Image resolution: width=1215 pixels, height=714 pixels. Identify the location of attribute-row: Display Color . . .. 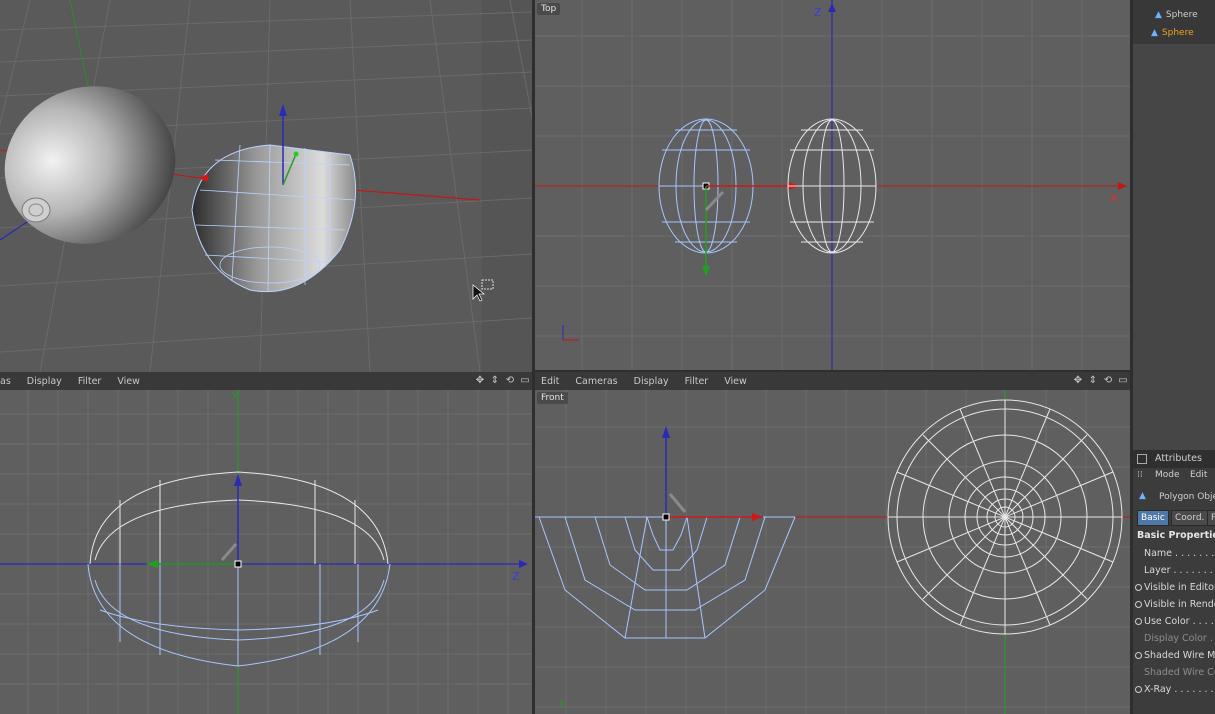
(1175, 638).